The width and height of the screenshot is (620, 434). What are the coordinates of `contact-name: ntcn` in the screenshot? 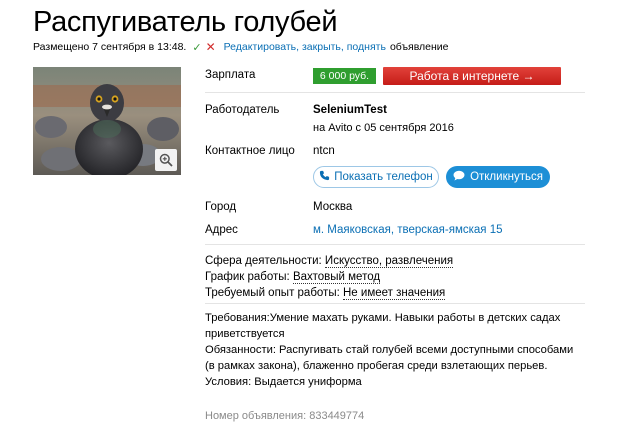 It's located at (324, 151).